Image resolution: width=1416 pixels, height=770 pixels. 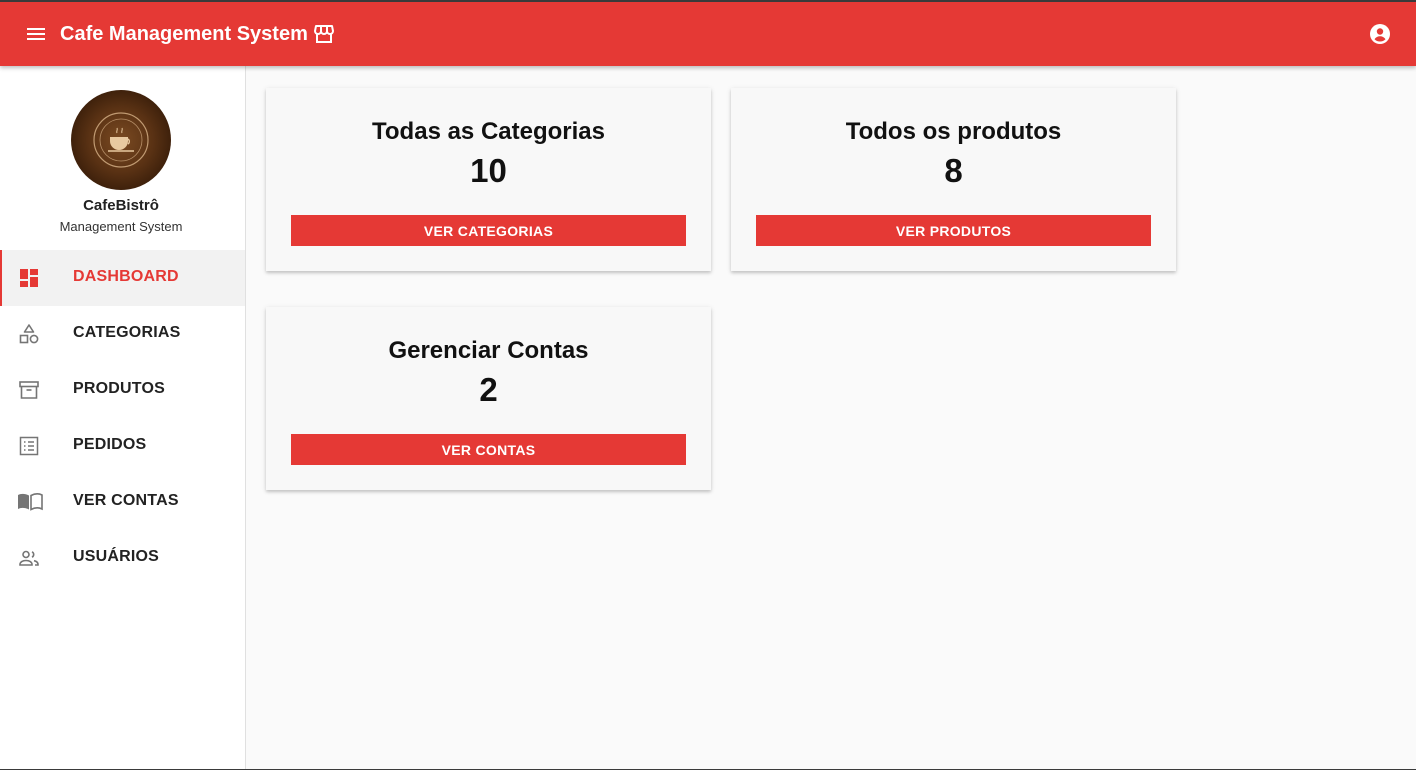 What do you see at coordinates (29, 278) in the screenshot?
I see `dashboard-icon` at bounding box center [29, 278].